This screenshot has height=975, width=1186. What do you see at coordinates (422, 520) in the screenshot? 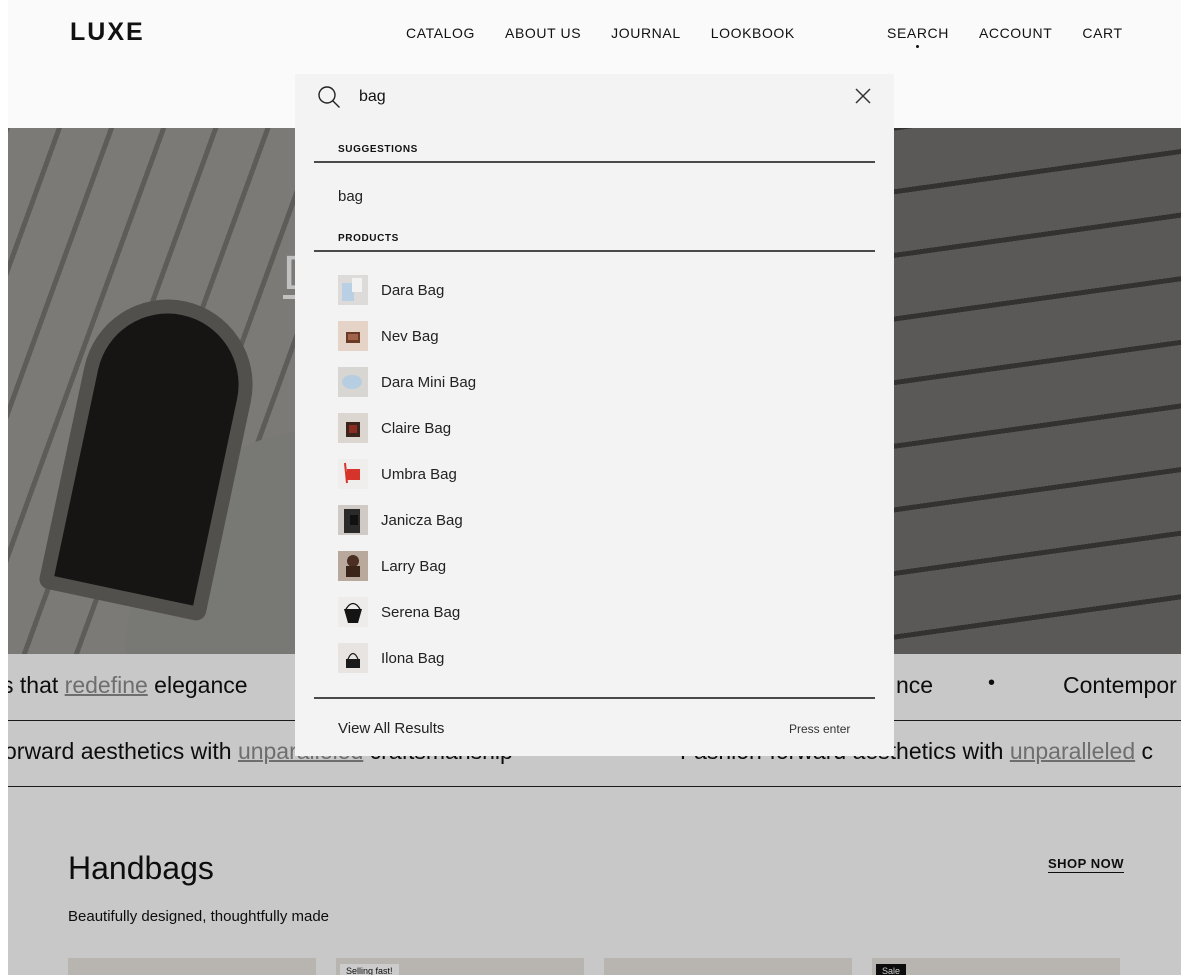
I see `product-name: Janicza Bag` at bounding box center [422, 520].